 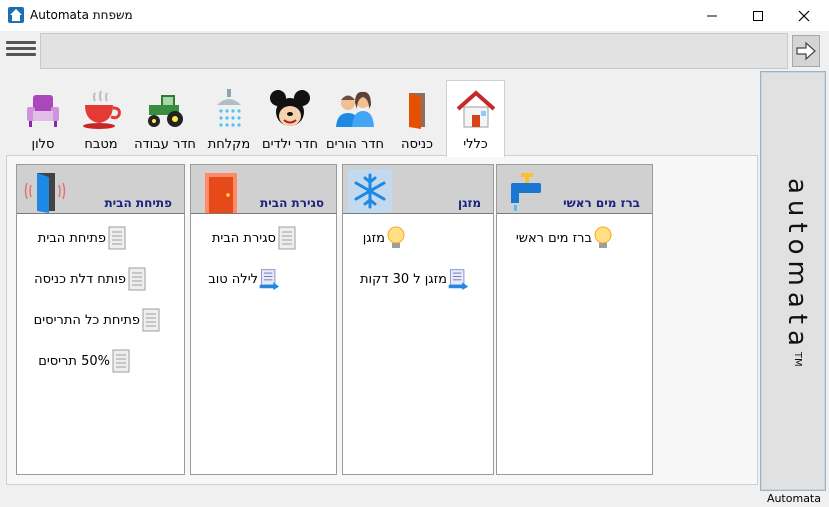 What do you see at coordinates (355, 109) in the screenshot?
I see `couple-icon` at bounding box center [355, 109].